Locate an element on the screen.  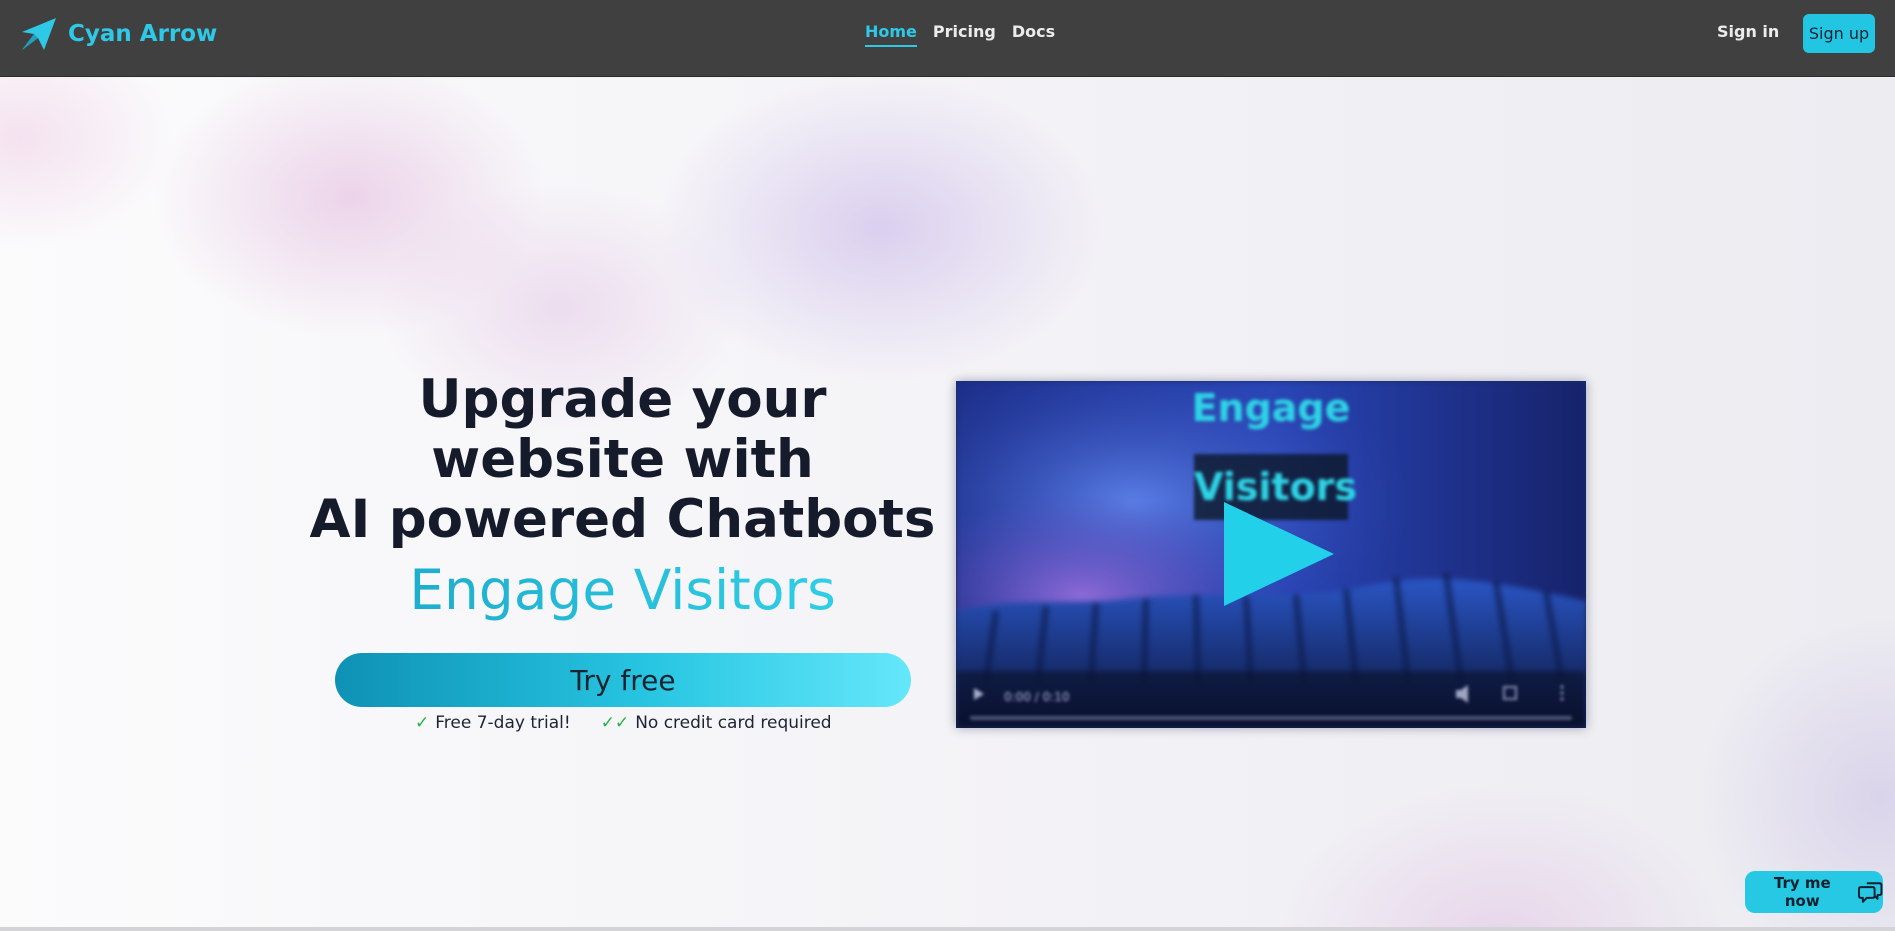
small-play-icon is located at coordinates (979, 694).